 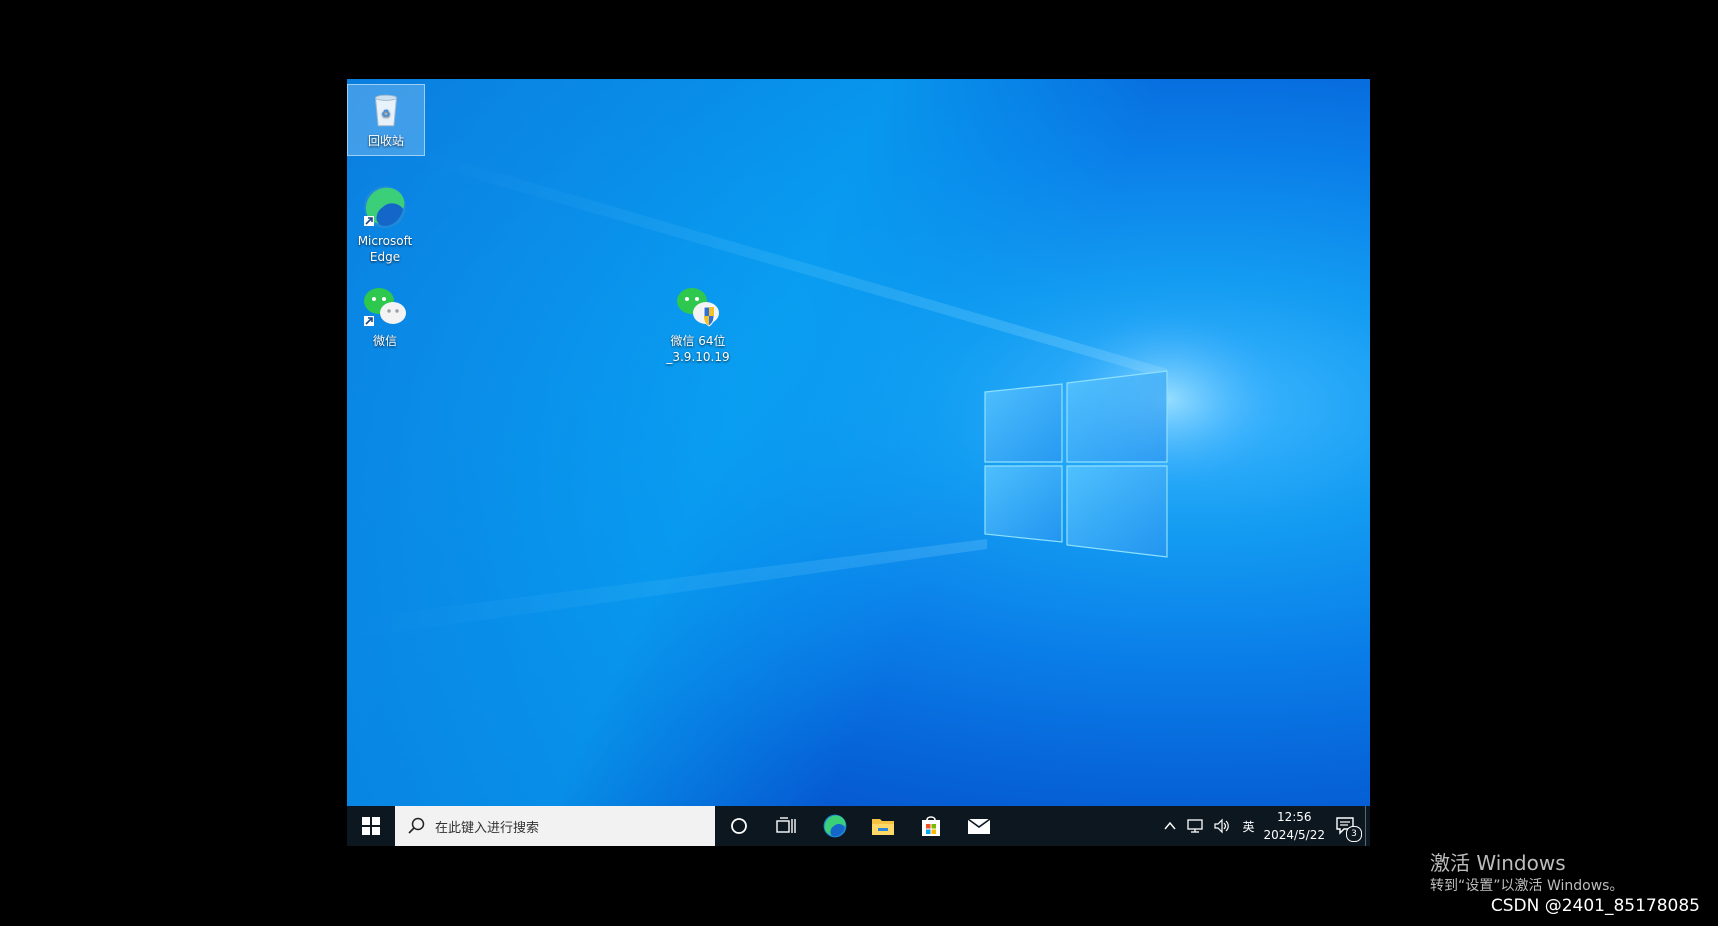 What do you see at coordinates (1595, 906) in the screenshot?
I see `csdn-watermark: CSDN @2401_85178085` at bounding box center [1595, 906].